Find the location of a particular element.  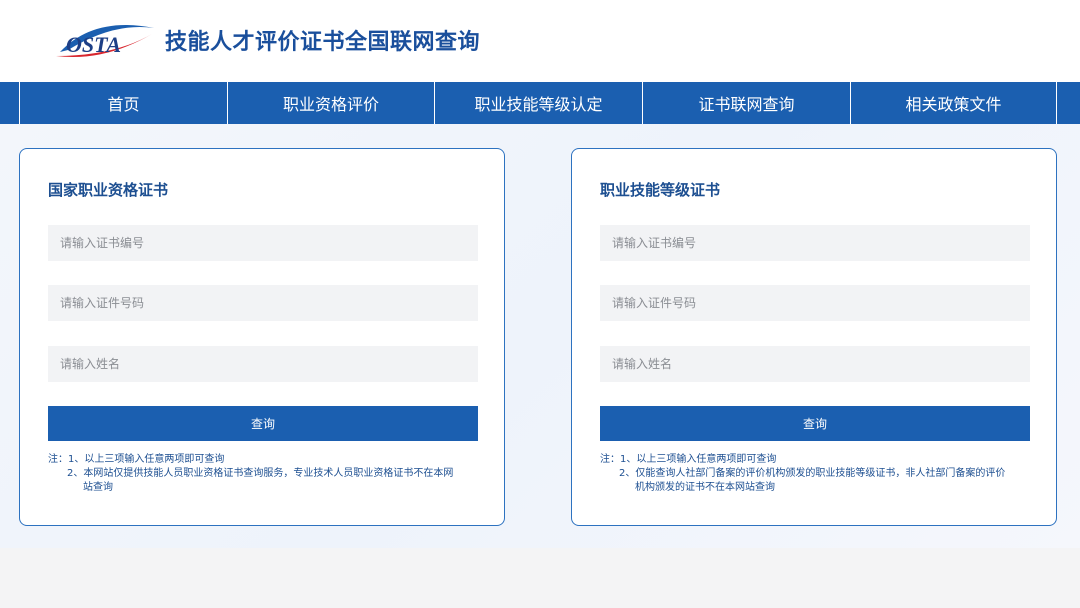

note-line: 2、本网站仅提供技能人员职业资格证书查询服务，专业技术人员职业资格证书不在本网 is located at coordinates (260, 473).